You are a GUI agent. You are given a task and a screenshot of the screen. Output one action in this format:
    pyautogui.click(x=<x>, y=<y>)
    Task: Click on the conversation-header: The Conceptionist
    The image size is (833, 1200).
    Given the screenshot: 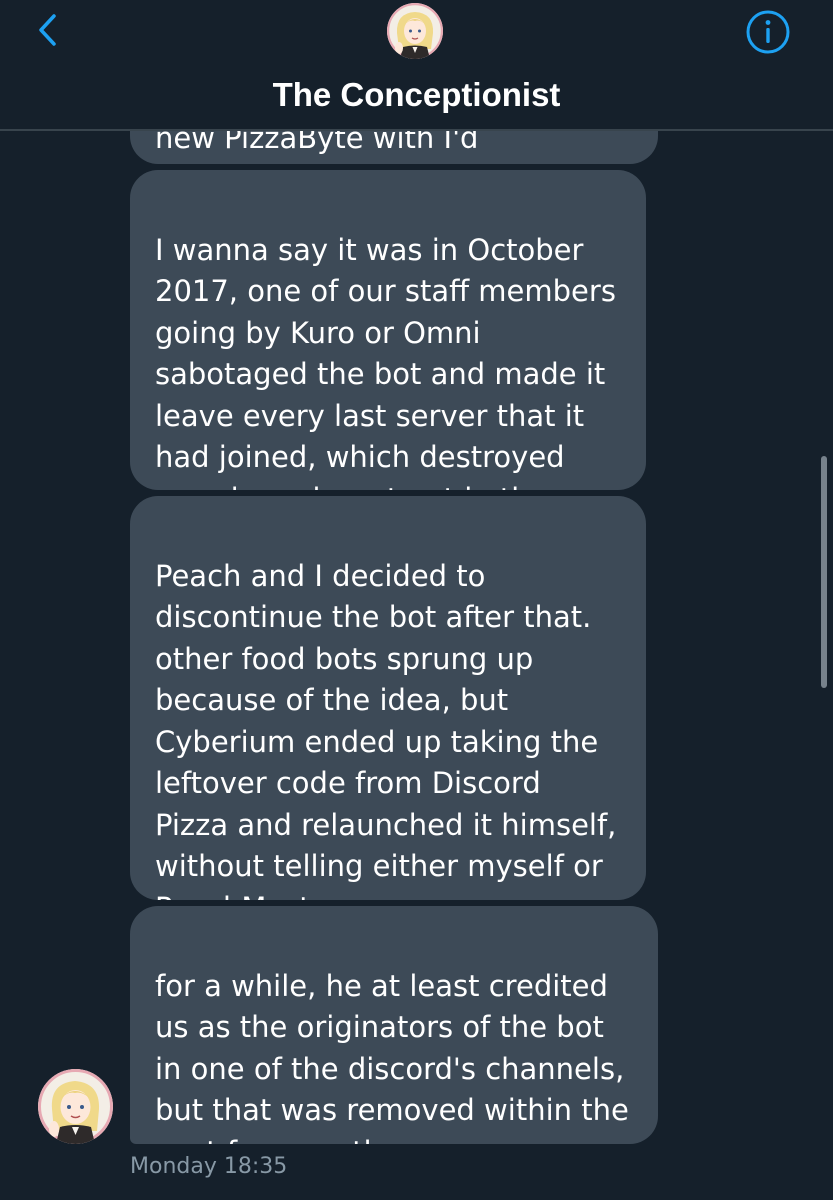 What is the action you would take?
    pyautogui.click(x=416, y=65)
    